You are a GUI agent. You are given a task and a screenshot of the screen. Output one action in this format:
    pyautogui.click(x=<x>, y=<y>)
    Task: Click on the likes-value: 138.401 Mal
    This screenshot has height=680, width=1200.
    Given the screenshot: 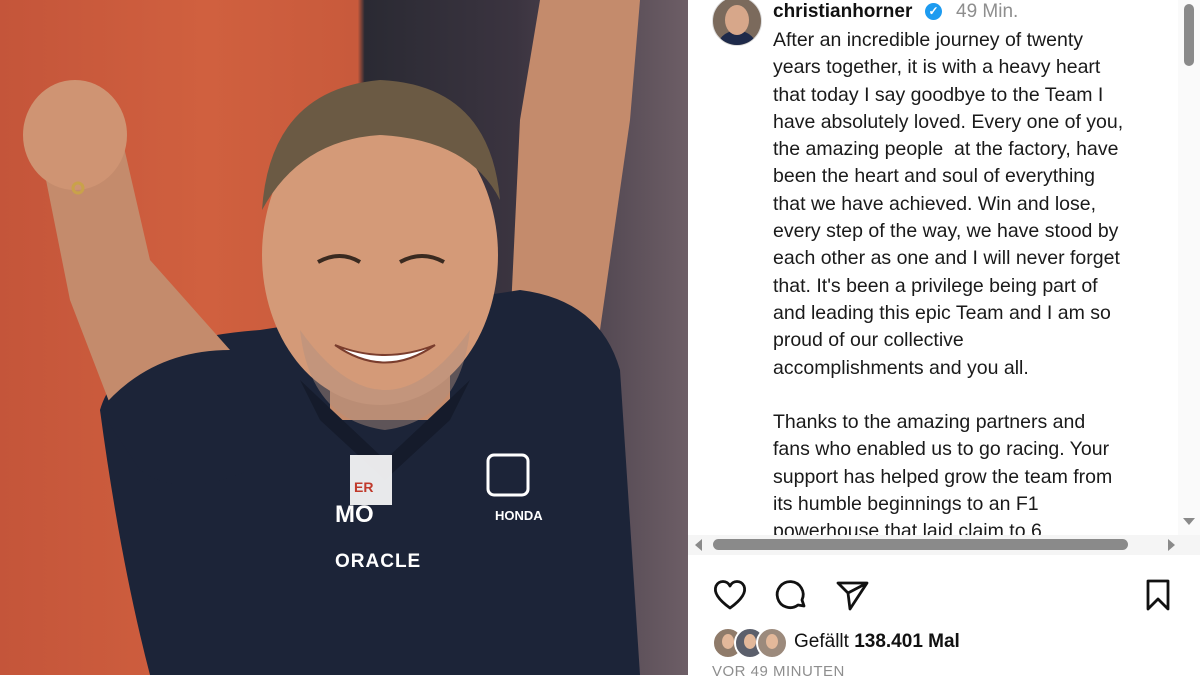 What is the action you would take?
    pyautogui.click(x=907, y=641)
    